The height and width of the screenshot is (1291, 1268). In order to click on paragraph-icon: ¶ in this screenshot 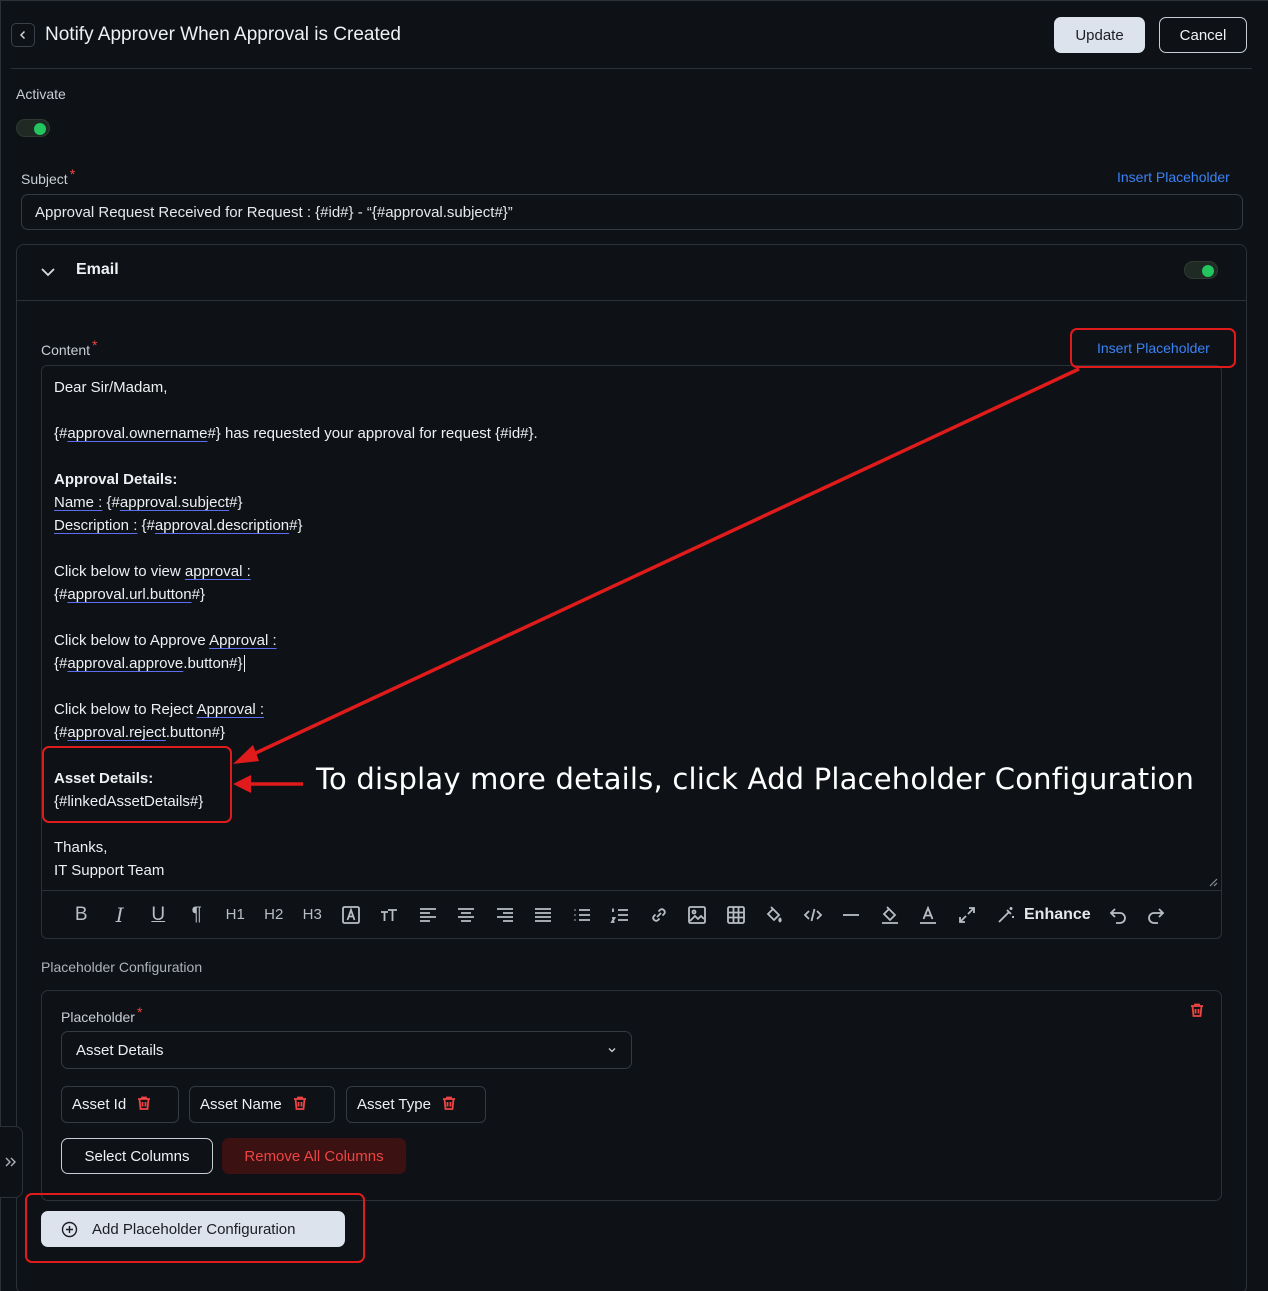, I will do `click(196, 914)`.